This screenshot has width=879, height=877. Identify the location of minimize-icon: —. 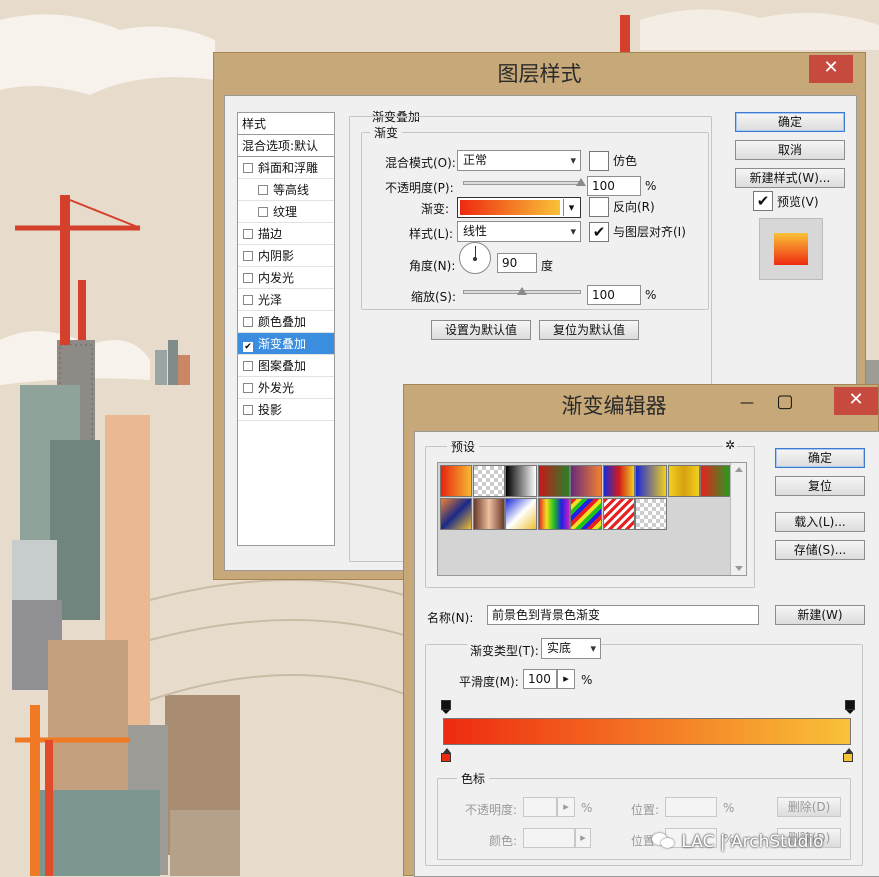
(747, 403).